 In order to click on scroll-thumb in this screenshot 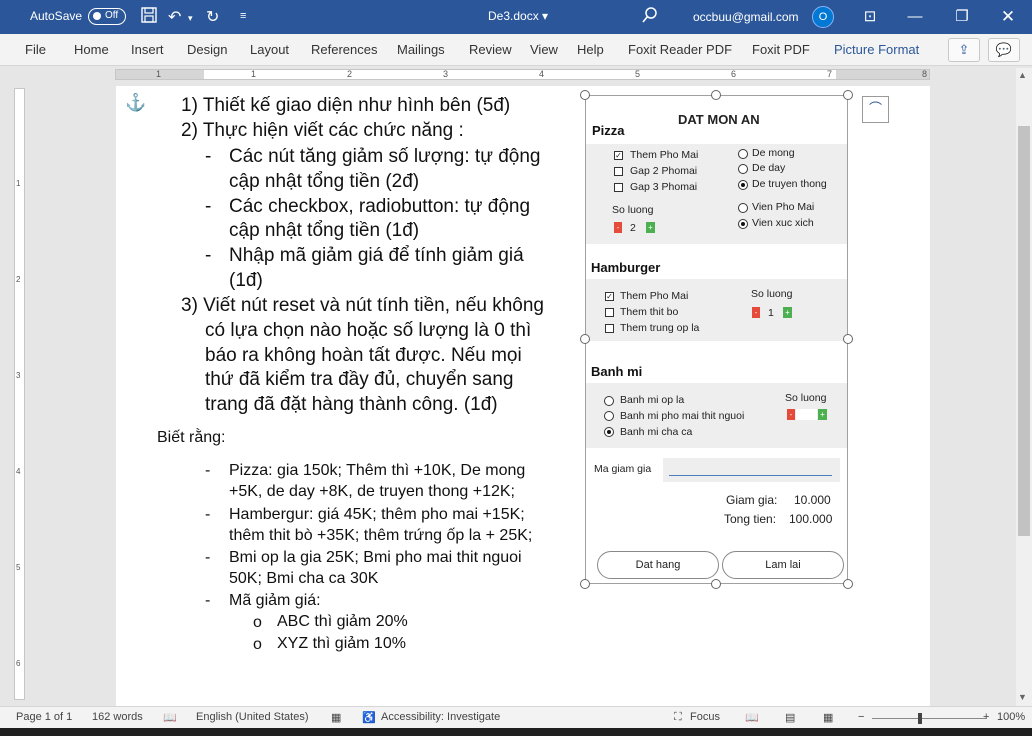, I will do `click(1024, 331)`.